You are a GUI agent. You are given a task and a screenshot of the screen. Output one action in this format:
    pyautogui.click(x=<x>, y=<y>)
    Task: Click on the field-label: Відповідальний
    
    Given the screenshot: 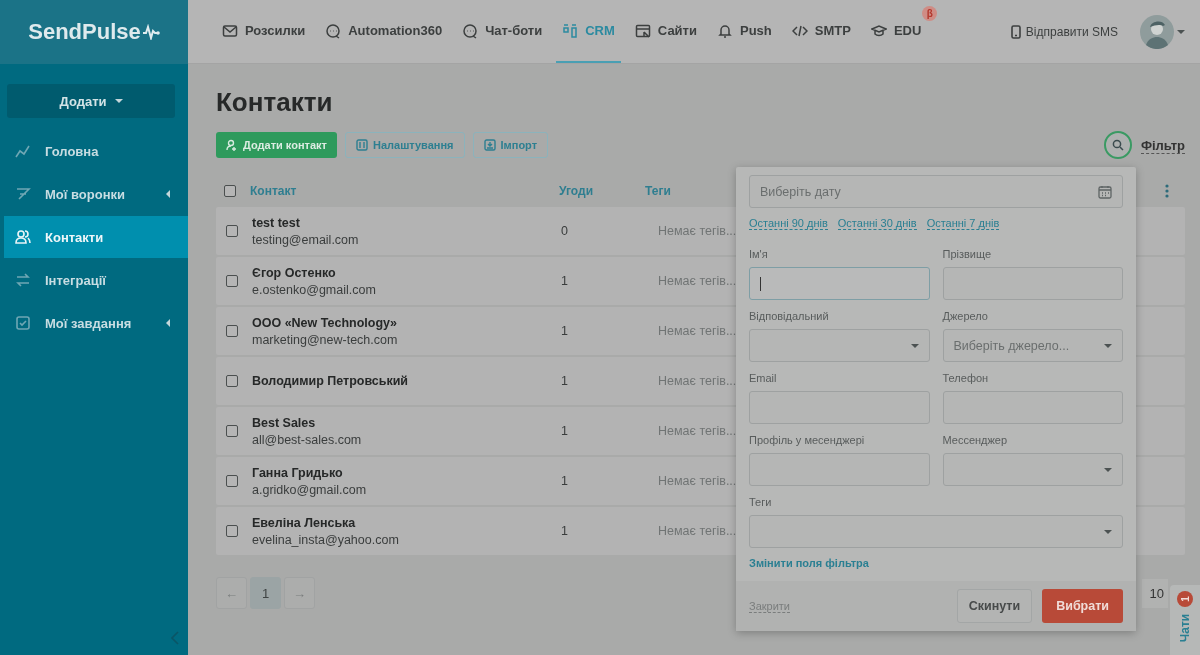 What is the action you would take?
    pyautogui.click(x=789, y=316)
    